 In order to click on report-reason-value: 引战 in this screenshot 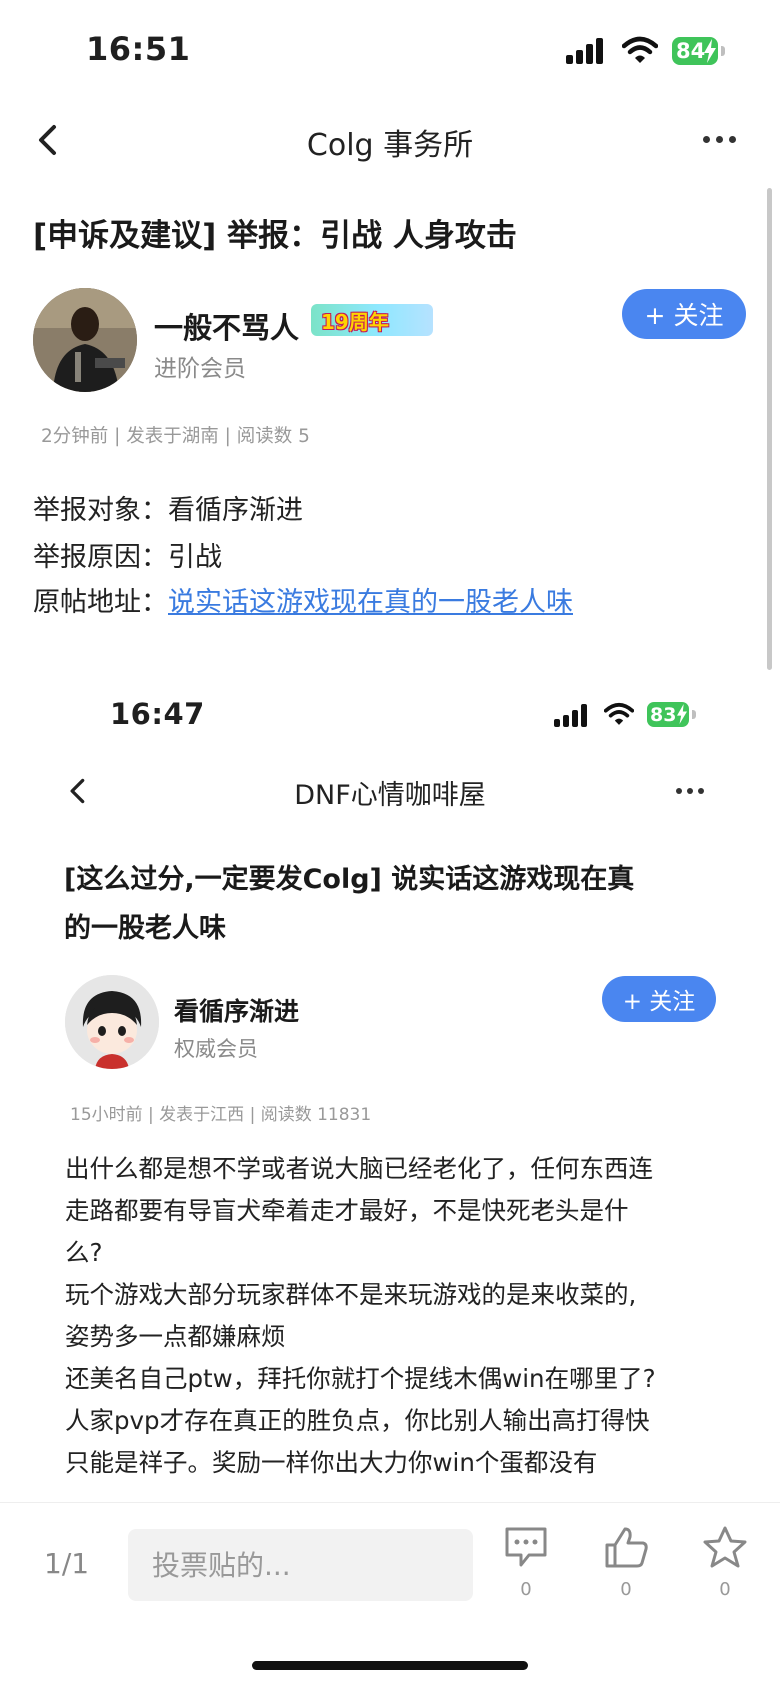, I will do `click(195, 557)`.